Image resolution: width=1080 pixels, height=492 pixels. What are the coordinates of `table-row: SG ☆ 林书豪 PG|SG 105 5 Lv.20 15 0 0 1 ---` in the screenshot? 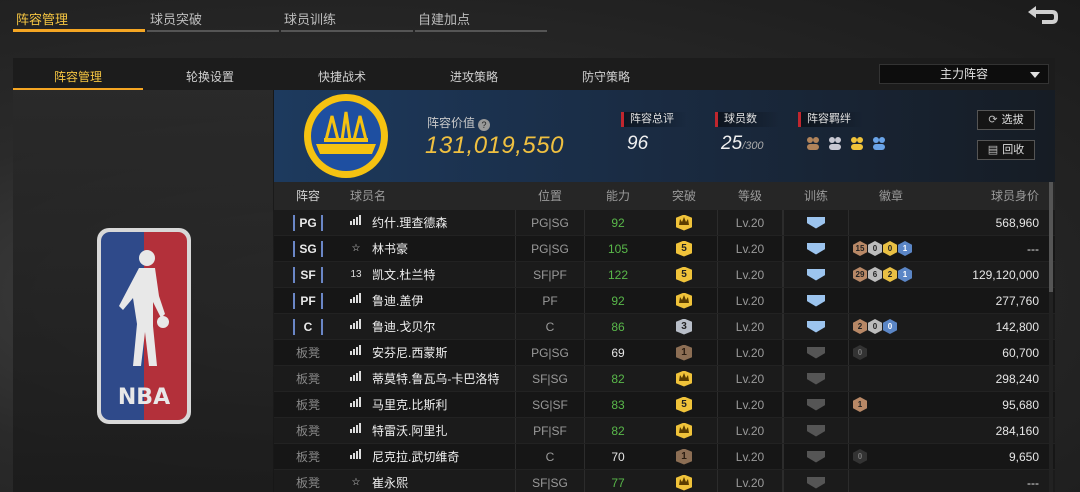 It's located at (664, 249).